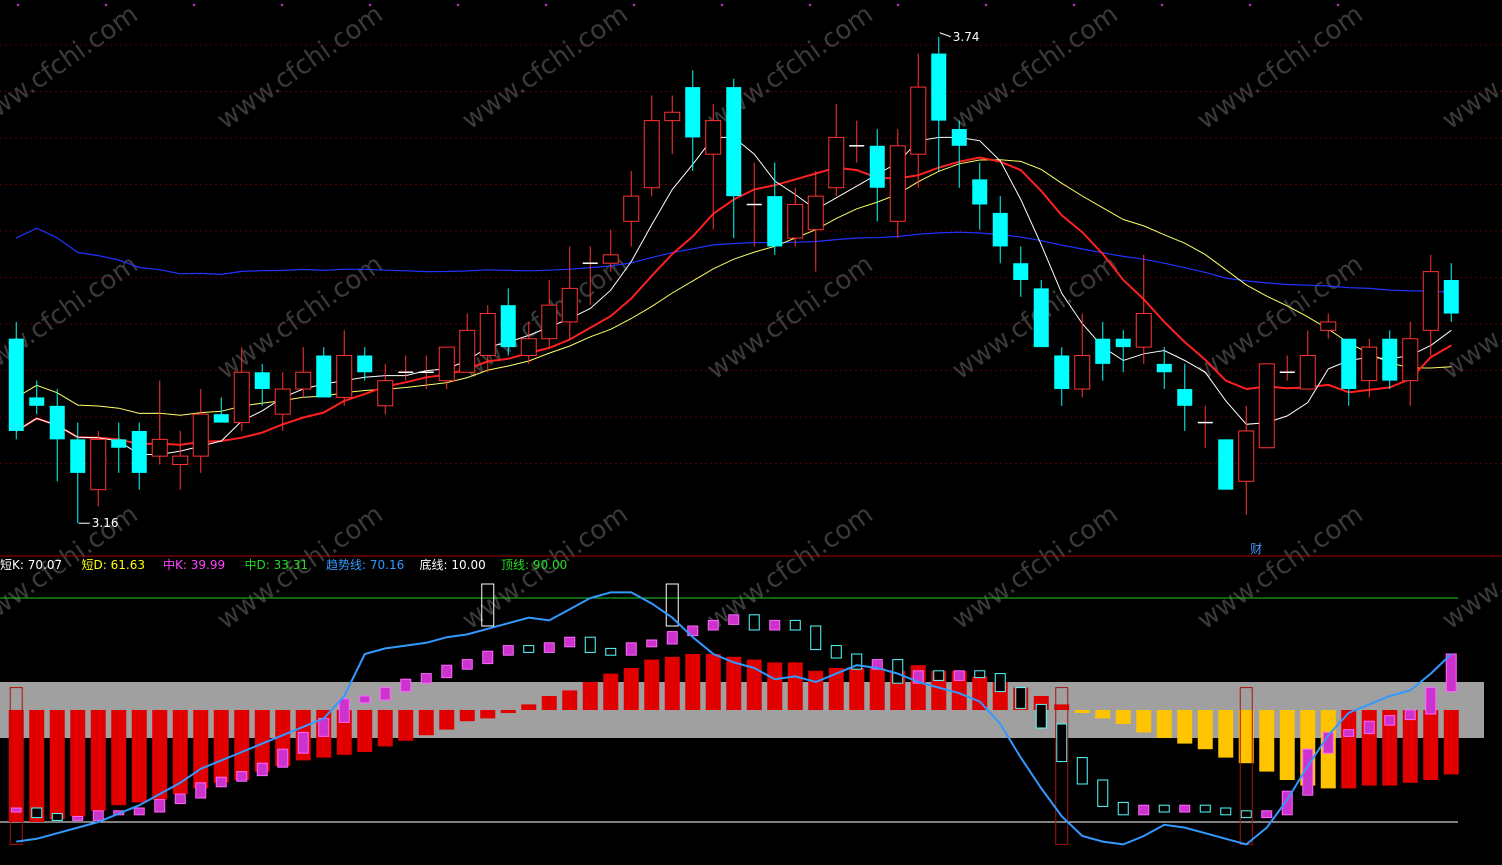 The image size is (1502, 865). Describe the element at coordinates (291, 565) in the screenshot. I see `legend-value: 33.31` at that location.